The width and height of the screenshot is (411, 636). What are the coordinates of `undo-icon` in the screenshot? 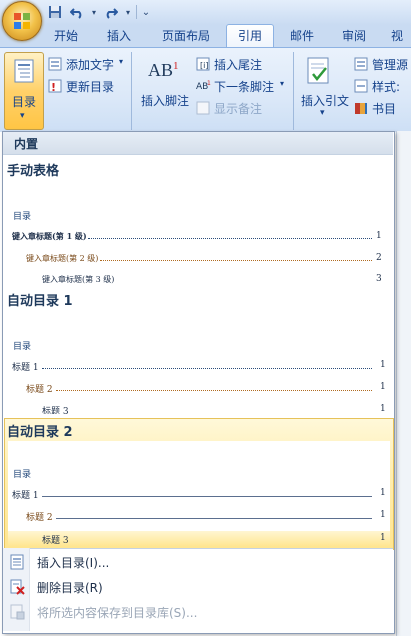 It's located at (77, 12).